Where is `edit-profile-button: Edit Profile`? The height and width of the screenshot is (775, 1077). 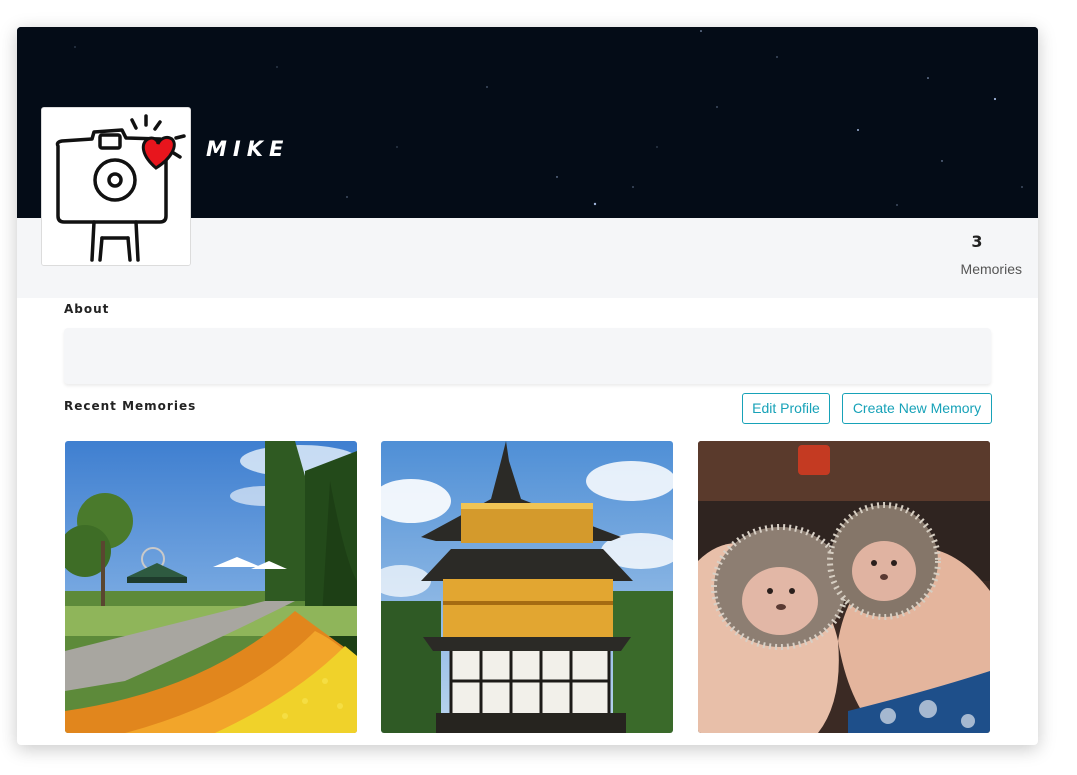
edit-profile-button: Edit Profile is located at coordinates (786, 408).